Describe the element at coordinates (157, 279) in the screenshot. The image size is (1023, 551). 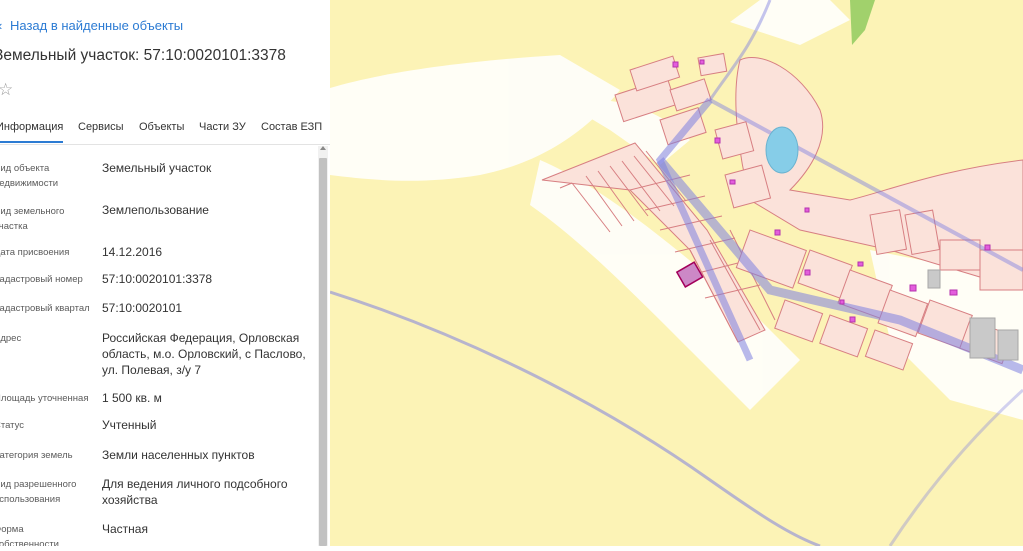
I see `field-value: 57:10:0020101:3378` at that location.